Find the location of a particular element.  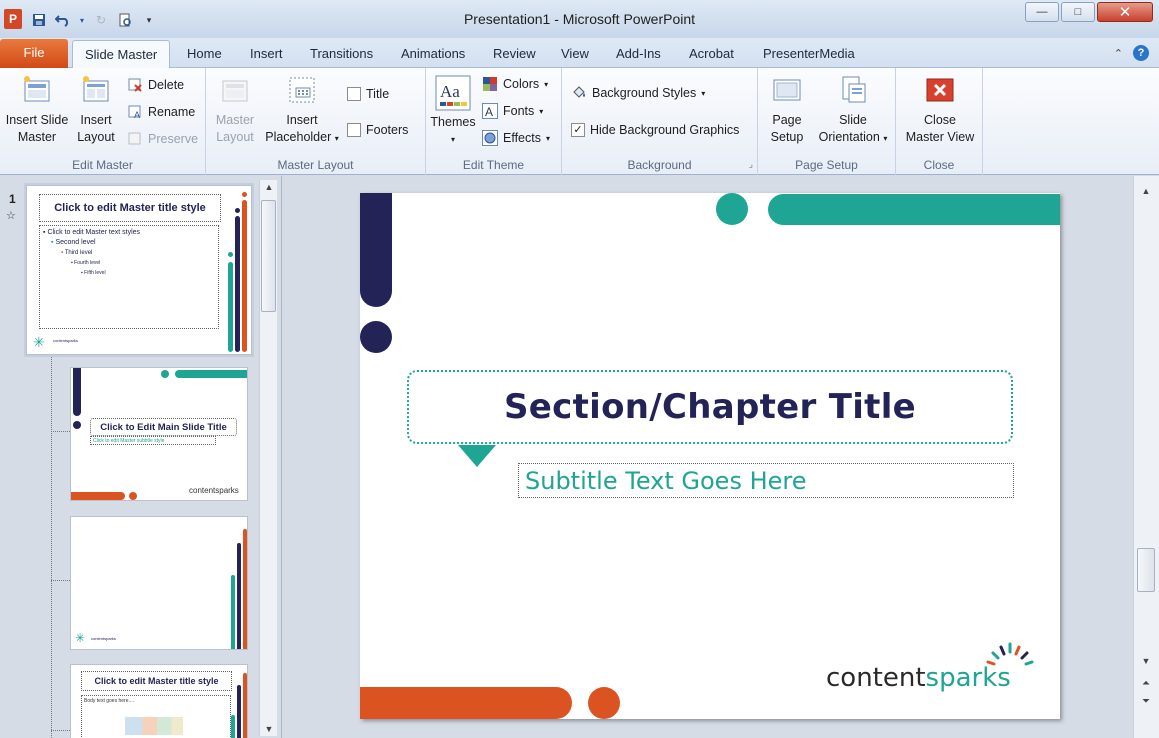

window-title: Presentation1 - Microsoft PowerPoint is located at coordinates (579, 19).